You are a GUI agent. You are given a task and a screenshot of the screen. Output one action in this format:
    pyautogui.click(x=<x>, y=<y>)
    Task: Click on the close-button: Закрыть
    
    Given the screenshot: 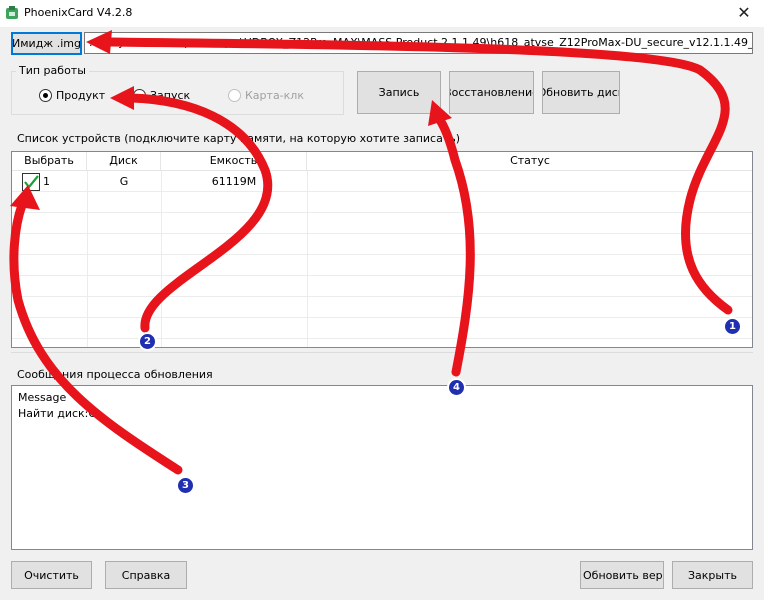 What is the action you would take?
    pyautogui.click(x=712, y=575)
    